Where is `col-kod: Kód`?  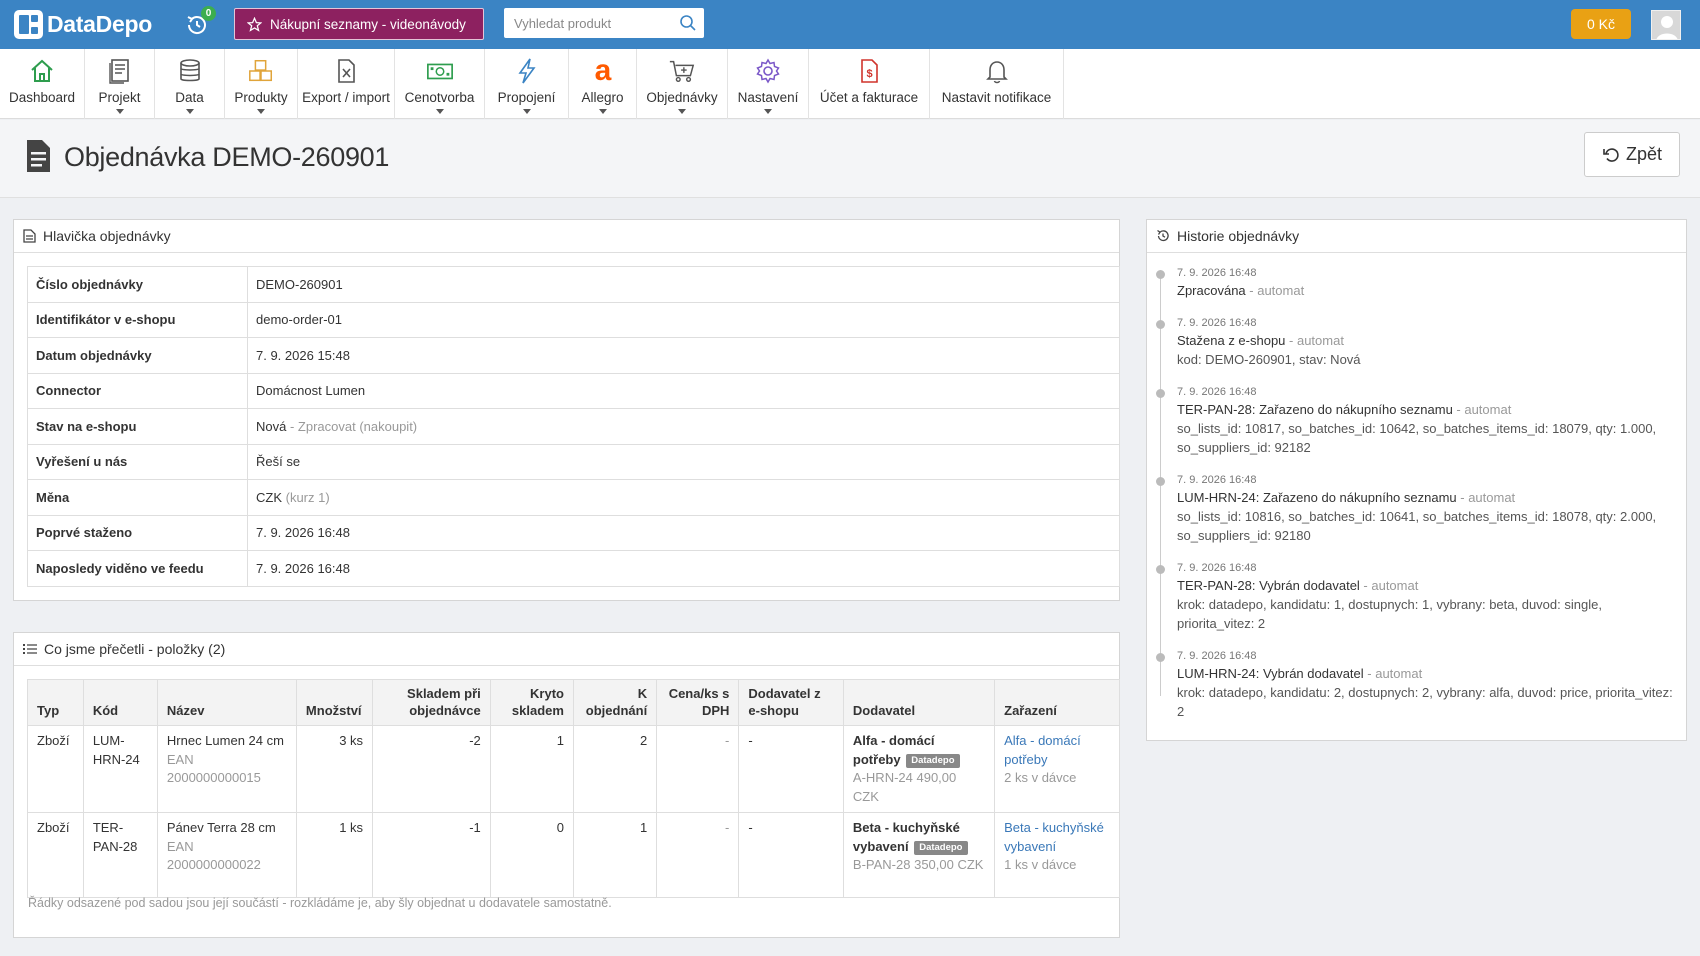
col-kod: Kód is located at coordinates (120, 702).